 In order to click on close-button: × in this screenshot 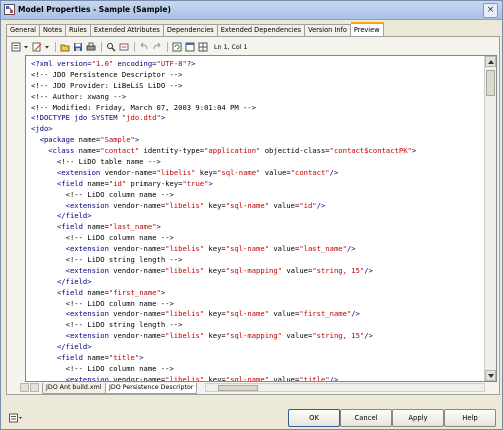, I will do `click(490, 10)`.